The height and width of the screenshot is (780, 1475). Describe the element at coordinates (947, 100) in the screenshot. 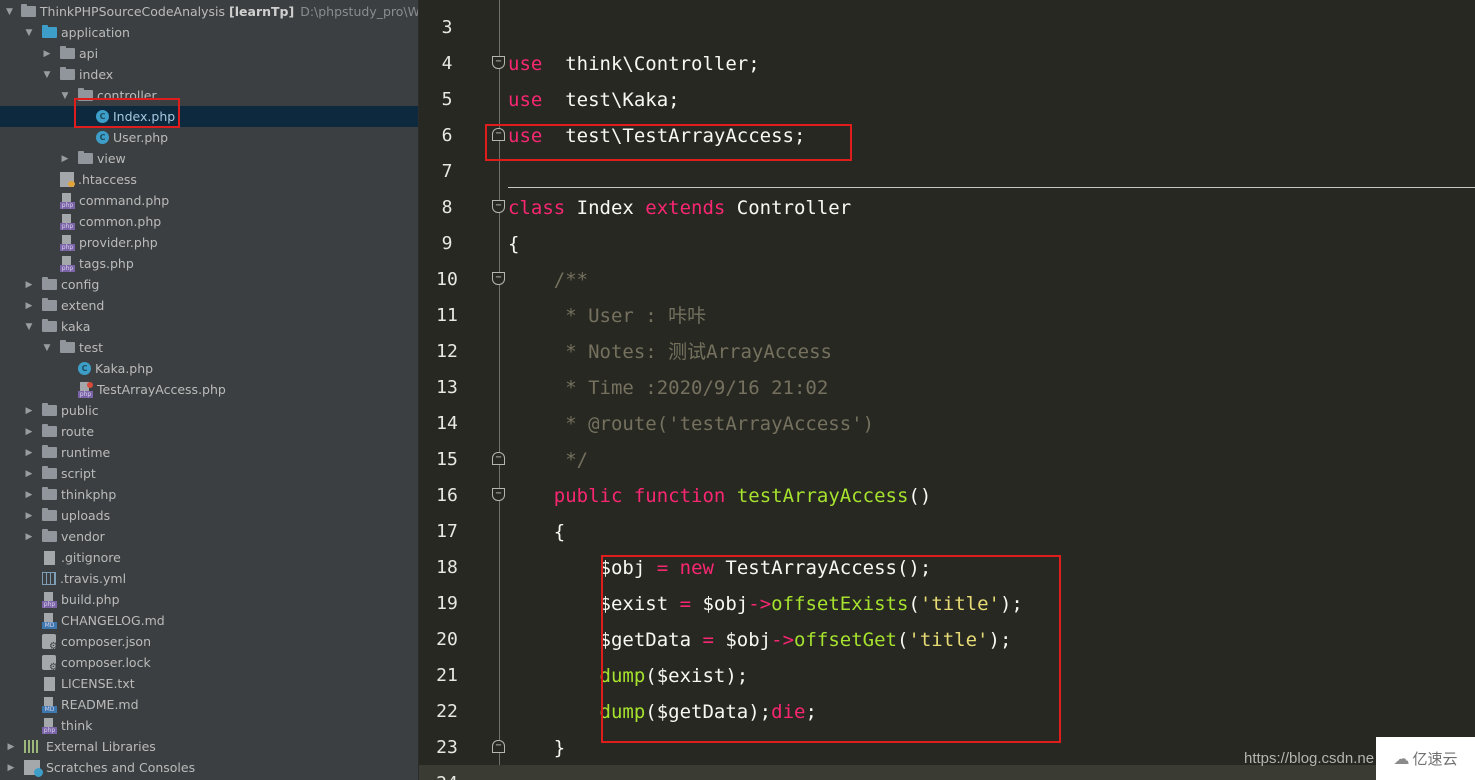

I see `code-line: 5 use test\Kaka;` at that location.